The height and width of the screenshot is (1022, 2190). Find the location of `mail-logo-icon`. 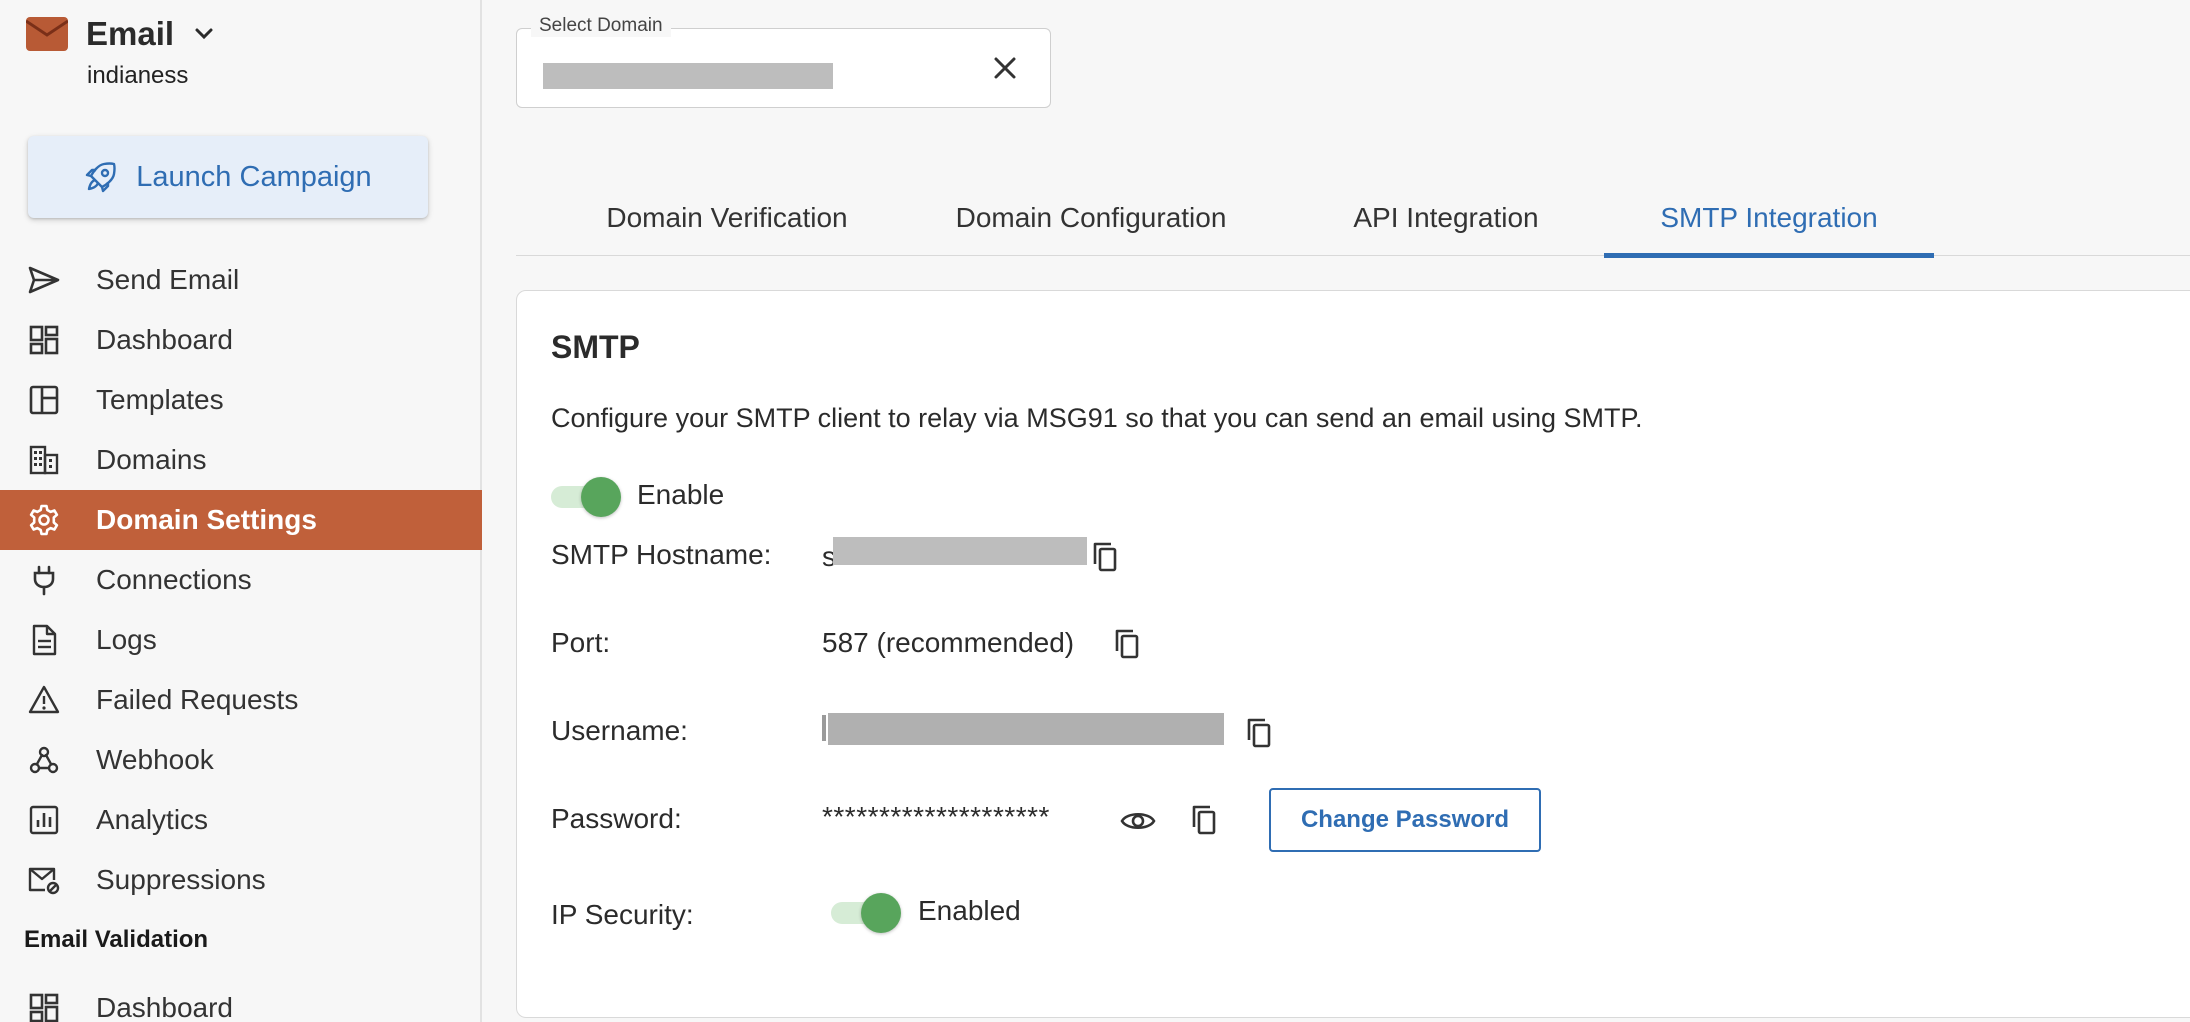

mail-logo-icon is located at coordinates (47, 34).